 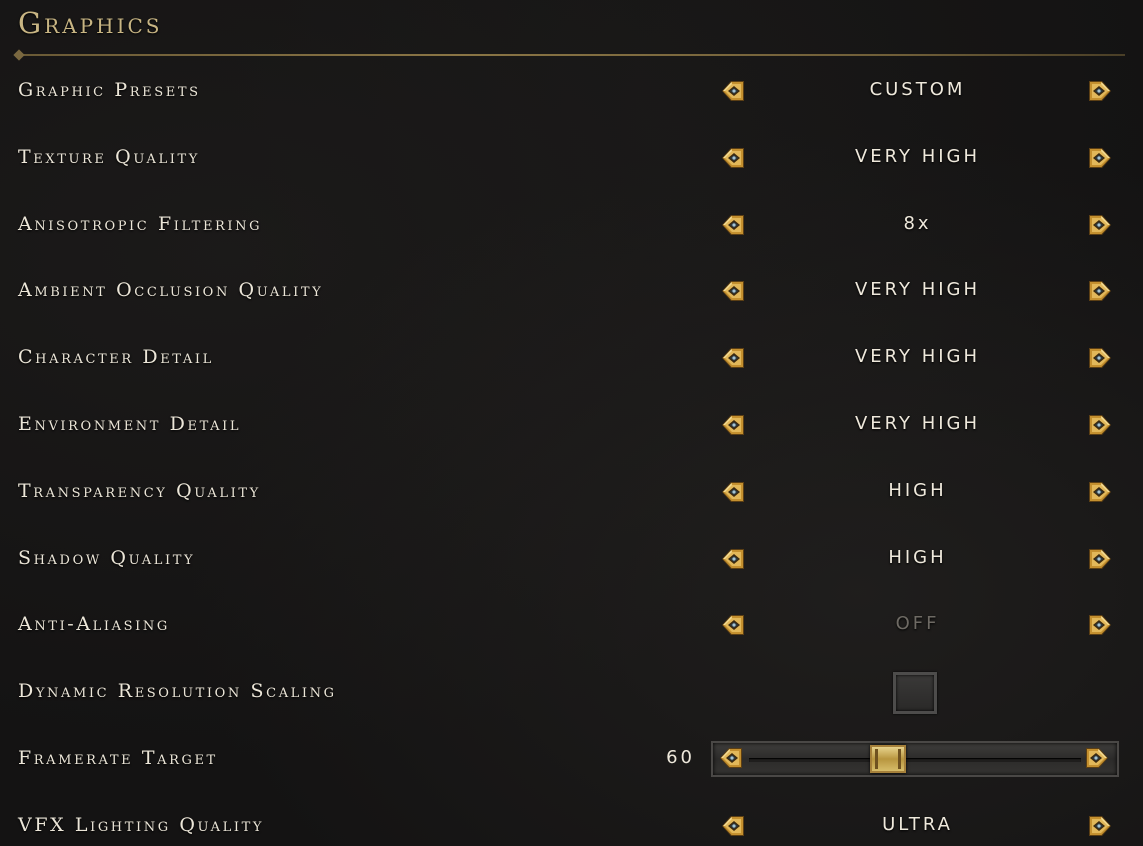 What do you see at coordinates (571, 759) in the screenshot?
I see `setting-row: Framerate Target 60` at bounding box center [571, 759].